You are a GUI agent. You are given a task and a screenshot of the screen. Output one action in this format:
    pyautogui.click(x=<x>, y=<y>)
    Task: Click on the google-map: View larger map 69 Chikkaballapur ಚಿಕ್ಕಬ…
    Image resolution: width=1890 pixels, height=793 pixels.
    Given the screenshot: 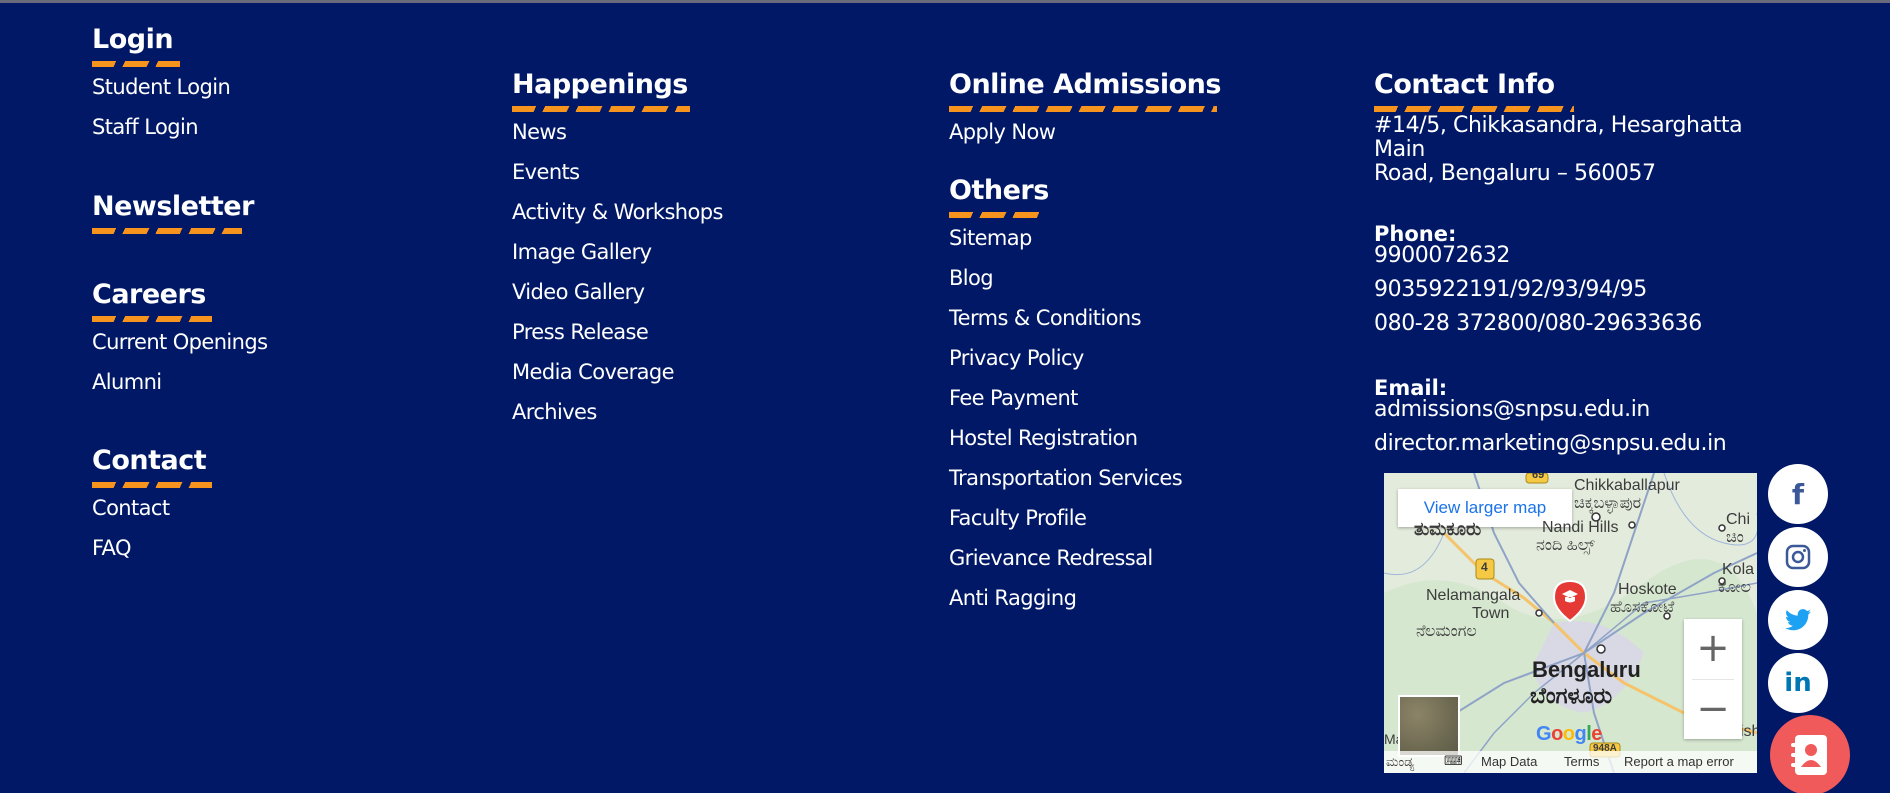 What is the action you would take?
    pyautogui.click(x=1570, y=623)
    